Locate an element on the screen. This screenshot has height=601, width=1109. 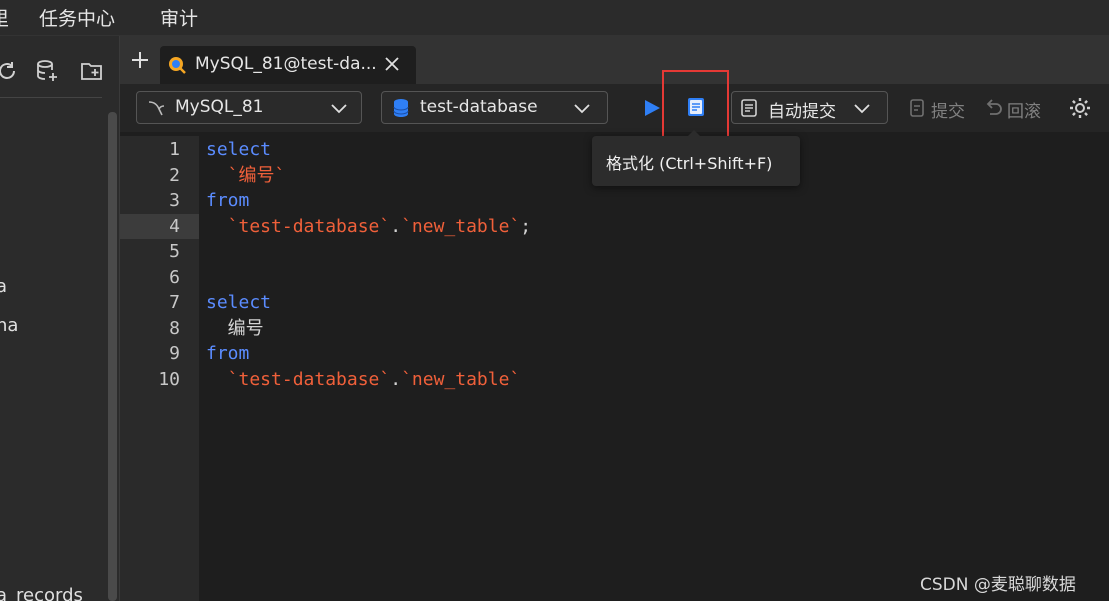
line-number: 4 is located at coordinates (174, 226).